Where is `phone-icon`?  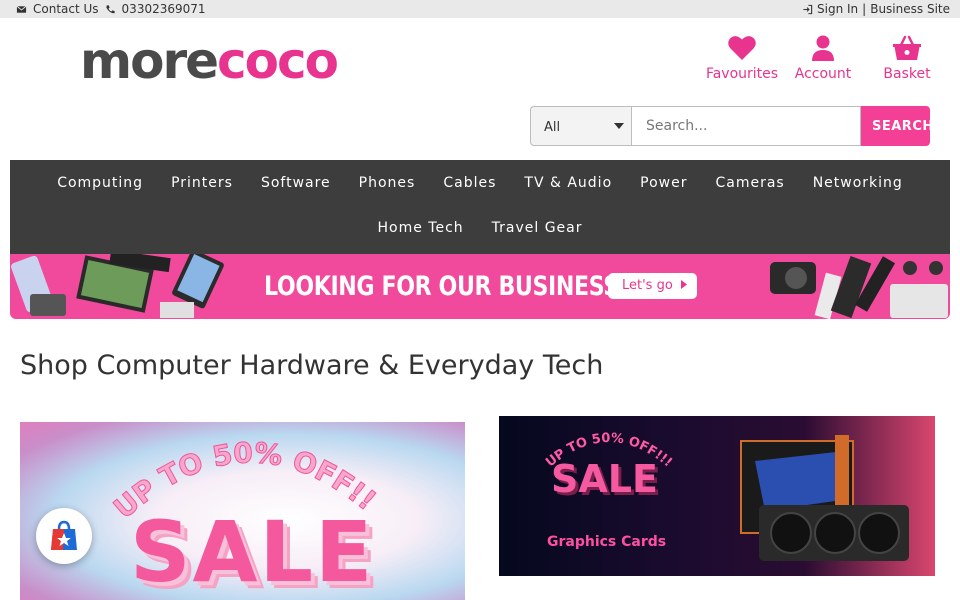 phone-icon is located at coordinates (110, 8).